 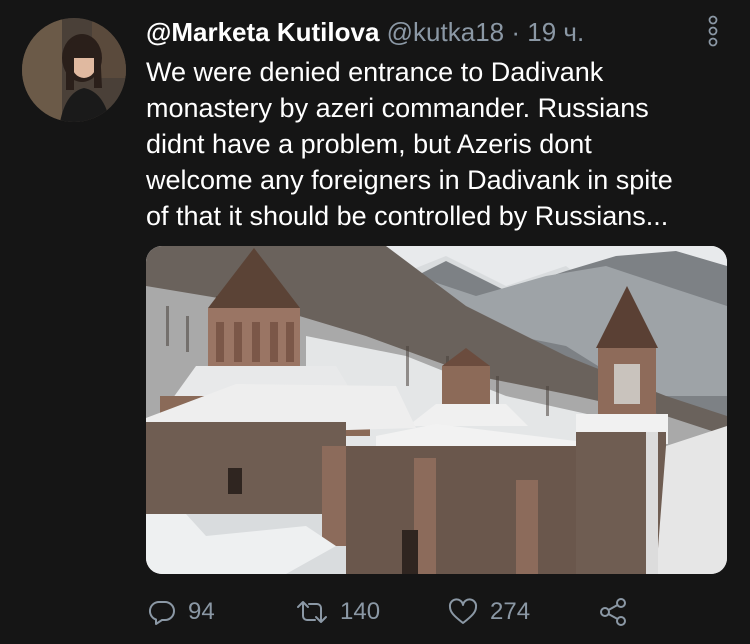 I want to click on timestamp: 19 ч., so click(x=555, y=32).